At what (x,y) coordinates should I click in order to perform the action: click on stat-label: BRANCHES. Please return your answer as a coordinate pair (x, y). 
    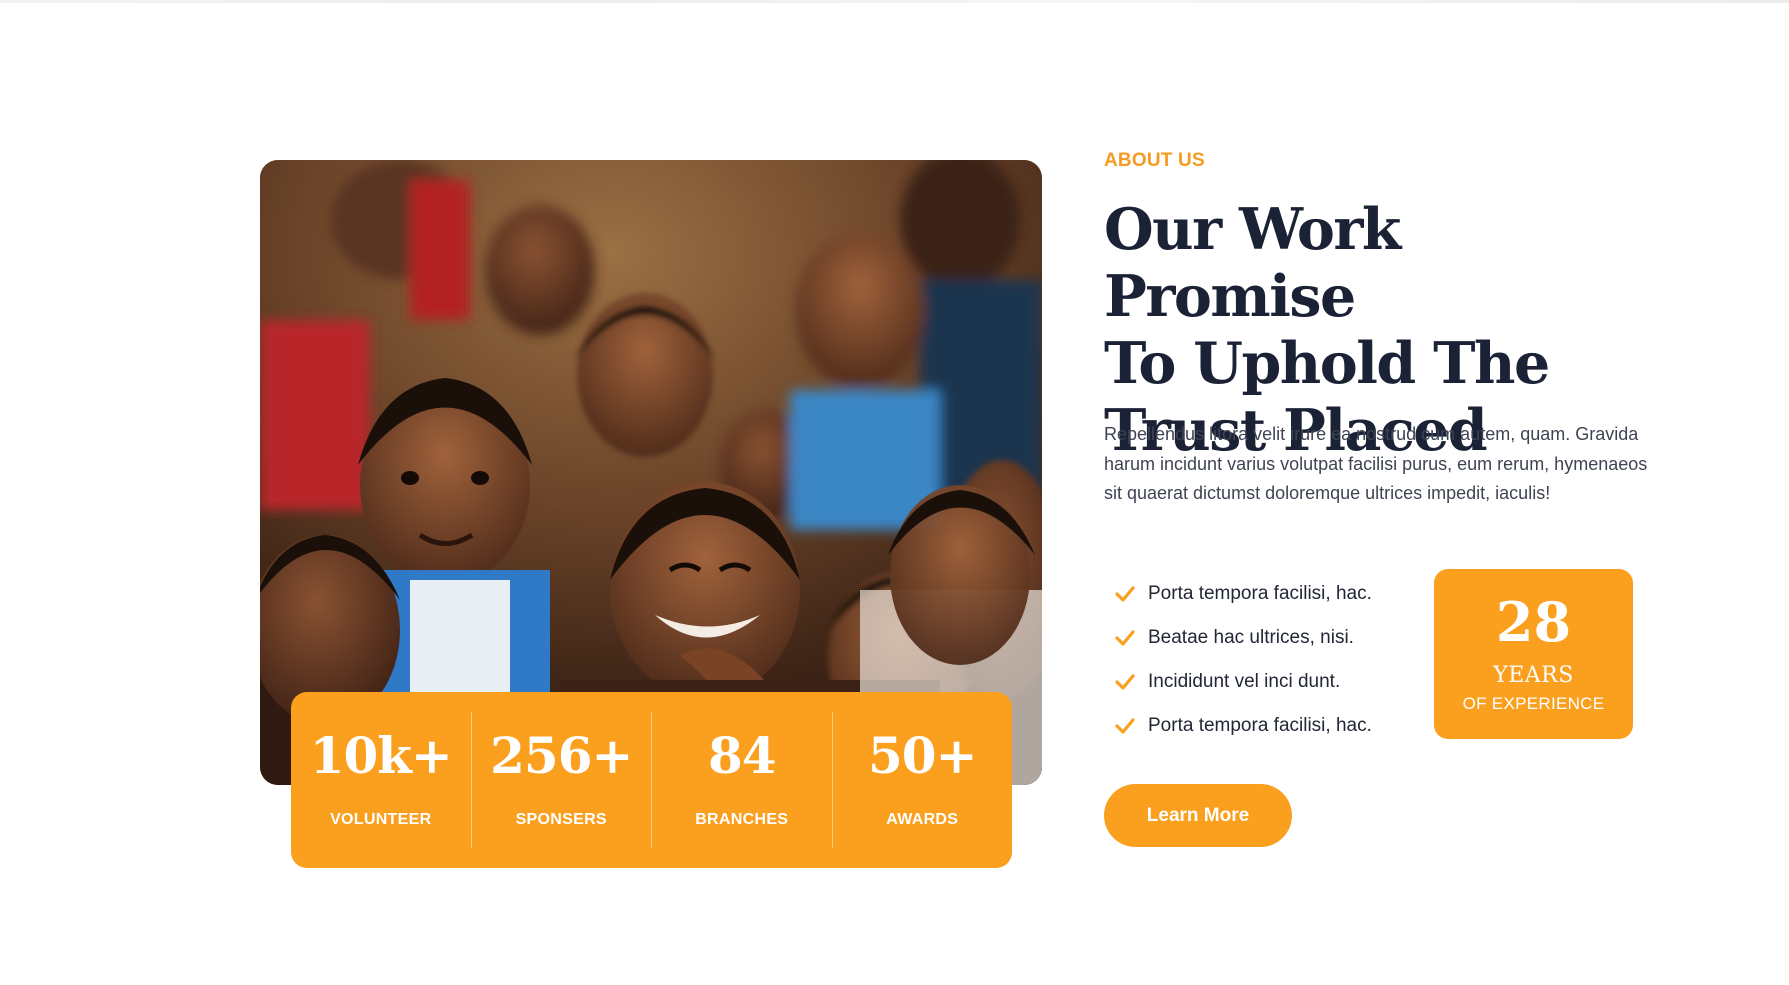
    Looking at the image, I should click on (742, 819).